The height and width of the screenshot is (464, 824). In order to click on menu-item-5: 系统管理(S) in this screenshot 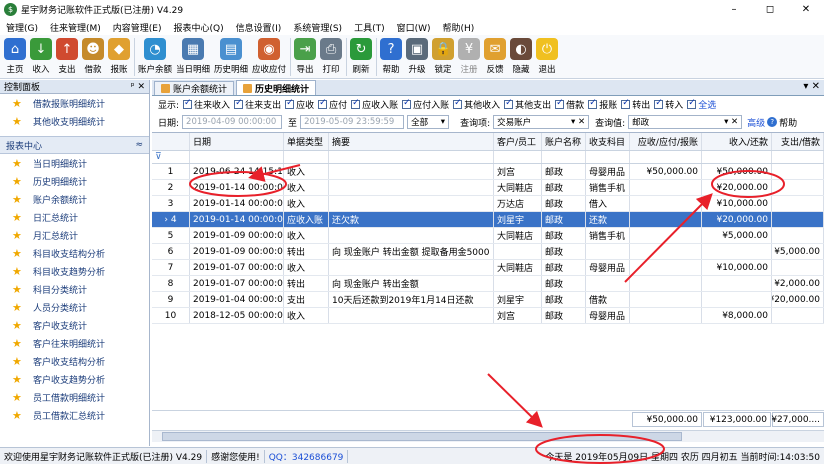, I will do `click(317, 27)`.